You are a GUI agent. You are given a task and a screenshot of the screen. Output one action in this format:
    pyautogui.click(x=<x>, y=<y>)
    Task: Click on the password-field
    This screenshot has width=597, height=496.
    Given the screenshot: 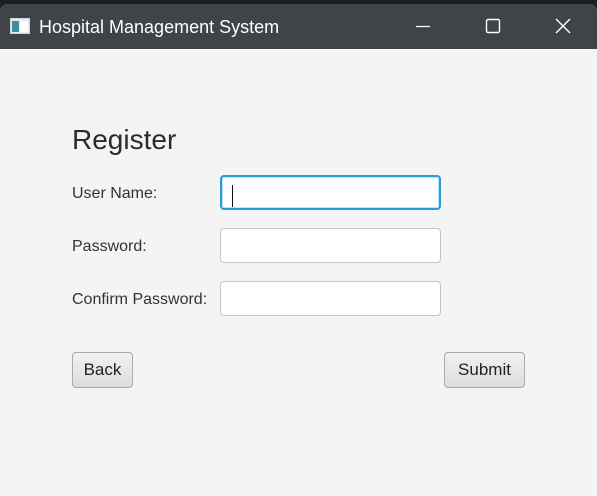 What is the action you would take?
    pyautogui.click(x=330, y=245)
    